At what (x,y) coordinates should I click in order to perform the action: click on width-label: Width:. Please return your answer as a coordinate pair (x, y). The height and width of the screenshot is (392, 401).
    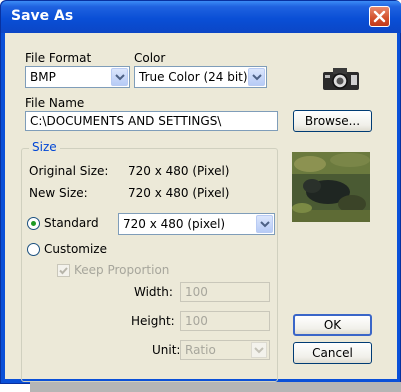
    Looking at the image, I should click on (153, 292).